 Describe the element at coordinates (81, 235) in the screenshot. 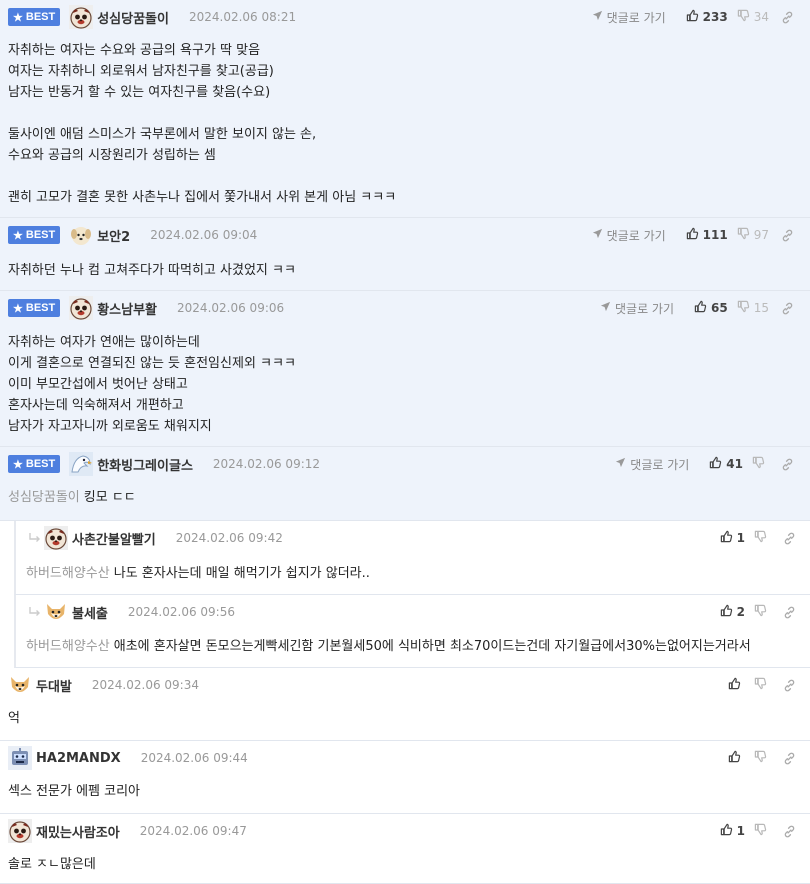

I see `puppy-avatar` at that location.